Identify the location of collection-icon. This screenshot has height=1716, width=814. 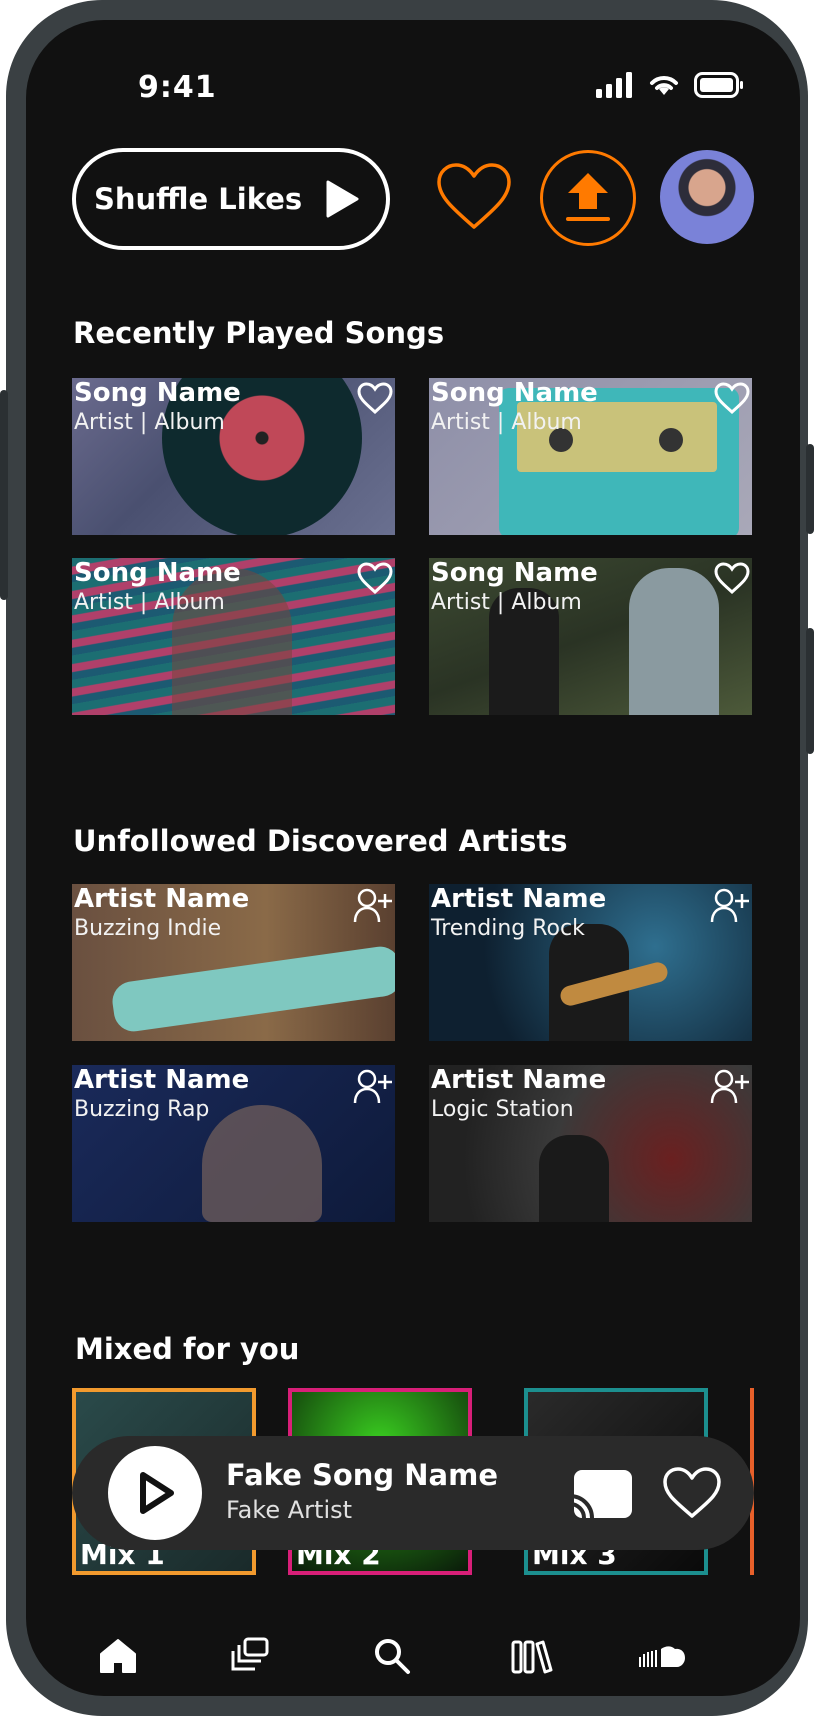
(532, 1657).